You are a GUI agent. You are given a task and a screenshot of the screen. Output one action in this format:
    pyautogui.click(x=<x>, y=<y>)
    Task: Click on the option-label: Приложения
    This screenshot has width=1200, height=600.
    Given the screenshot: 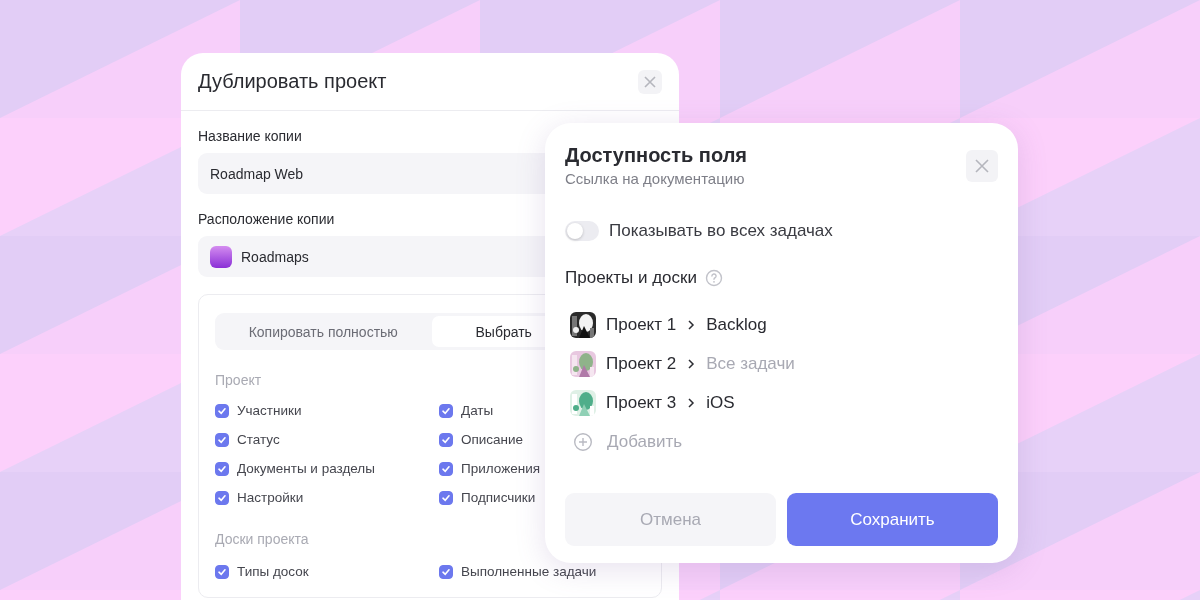 What is the action you would take?
    pyautogui.click(x=500, y=468)
    